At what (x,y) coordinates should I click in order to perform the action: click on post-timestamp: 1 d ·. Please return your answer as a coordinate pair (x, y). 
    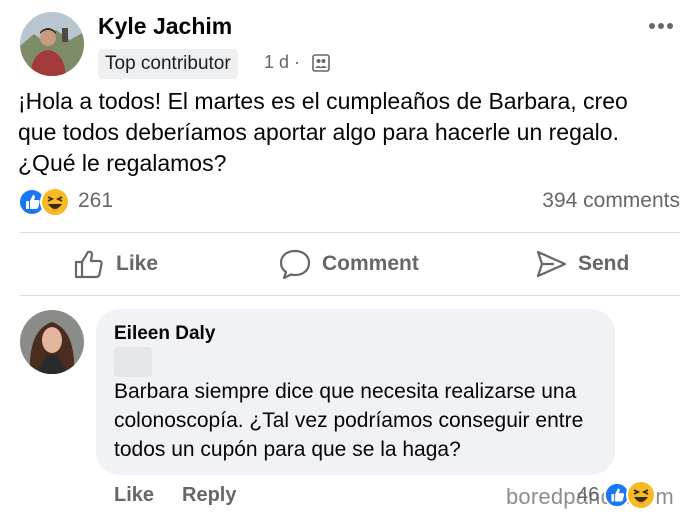
    Looking at the image, I should click on (282, 62).